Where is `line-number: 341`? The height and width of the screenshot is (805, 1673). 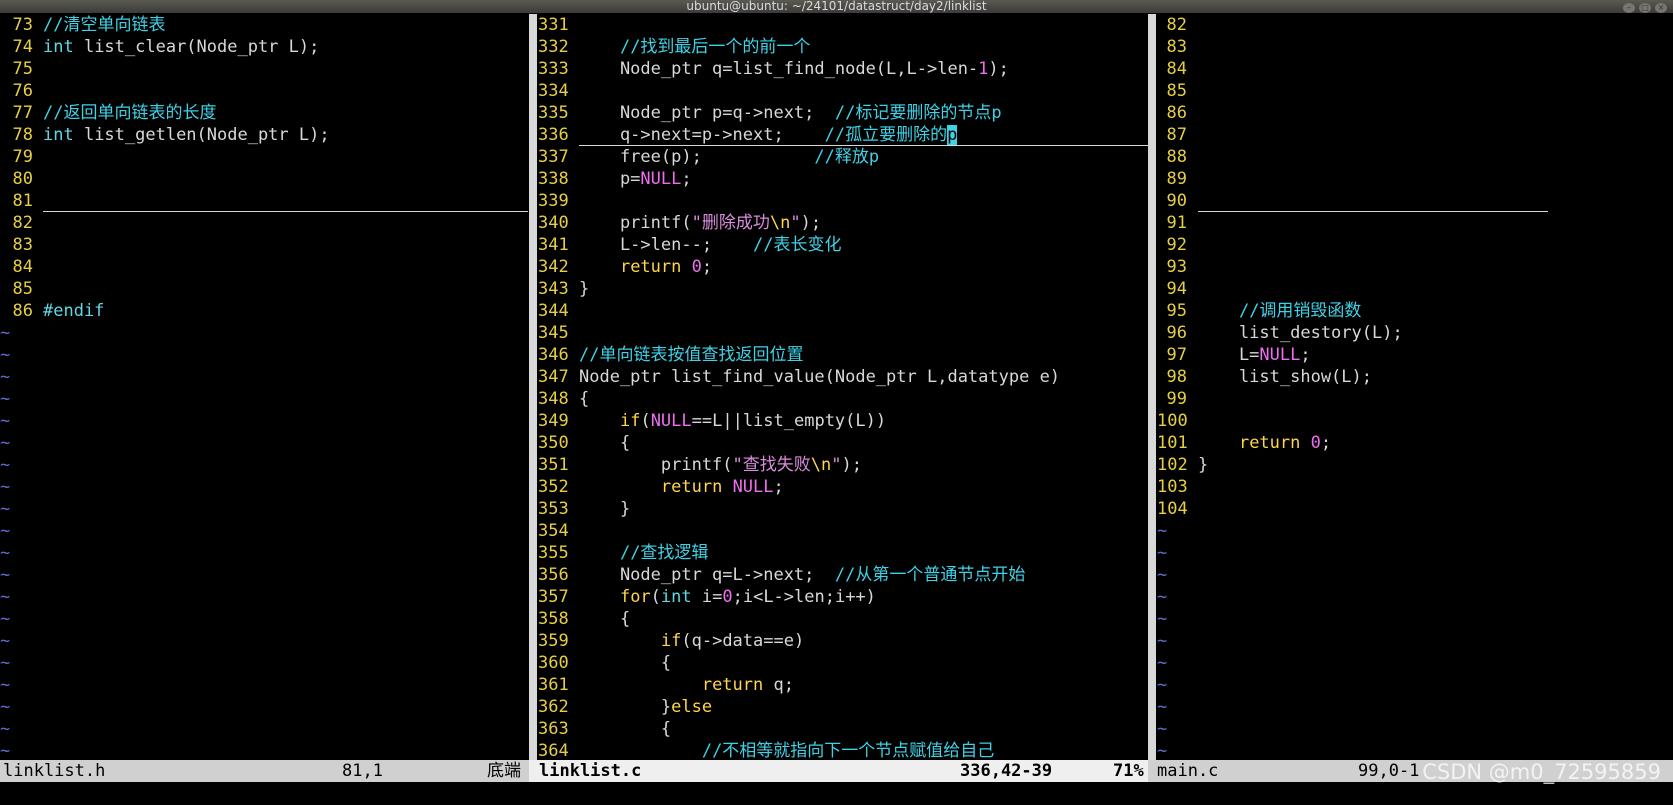 line-number: 341 is located at coordinates (553, 245).